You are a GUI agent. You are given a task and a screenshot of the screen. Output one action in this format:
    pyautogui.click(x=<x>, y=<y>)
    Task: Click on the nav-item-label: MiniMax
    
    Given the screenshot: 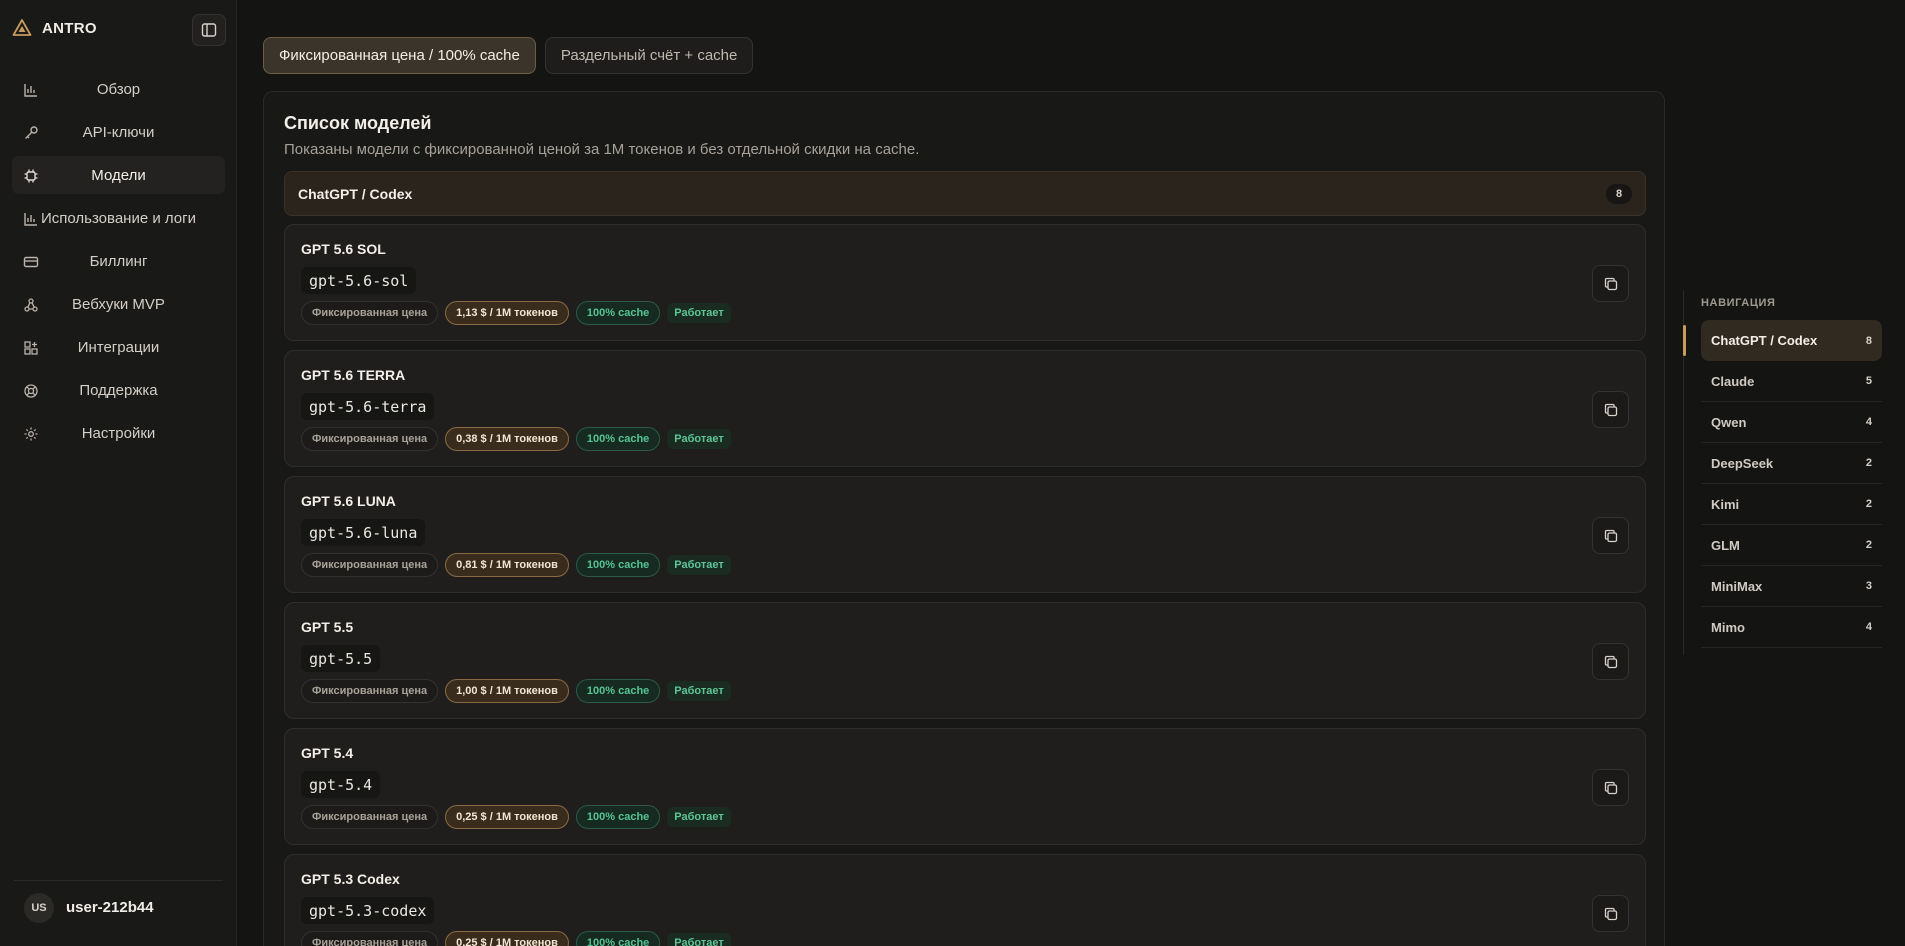 What is the action you would take?
    pyautogui.click(x=1737, y=586)
    